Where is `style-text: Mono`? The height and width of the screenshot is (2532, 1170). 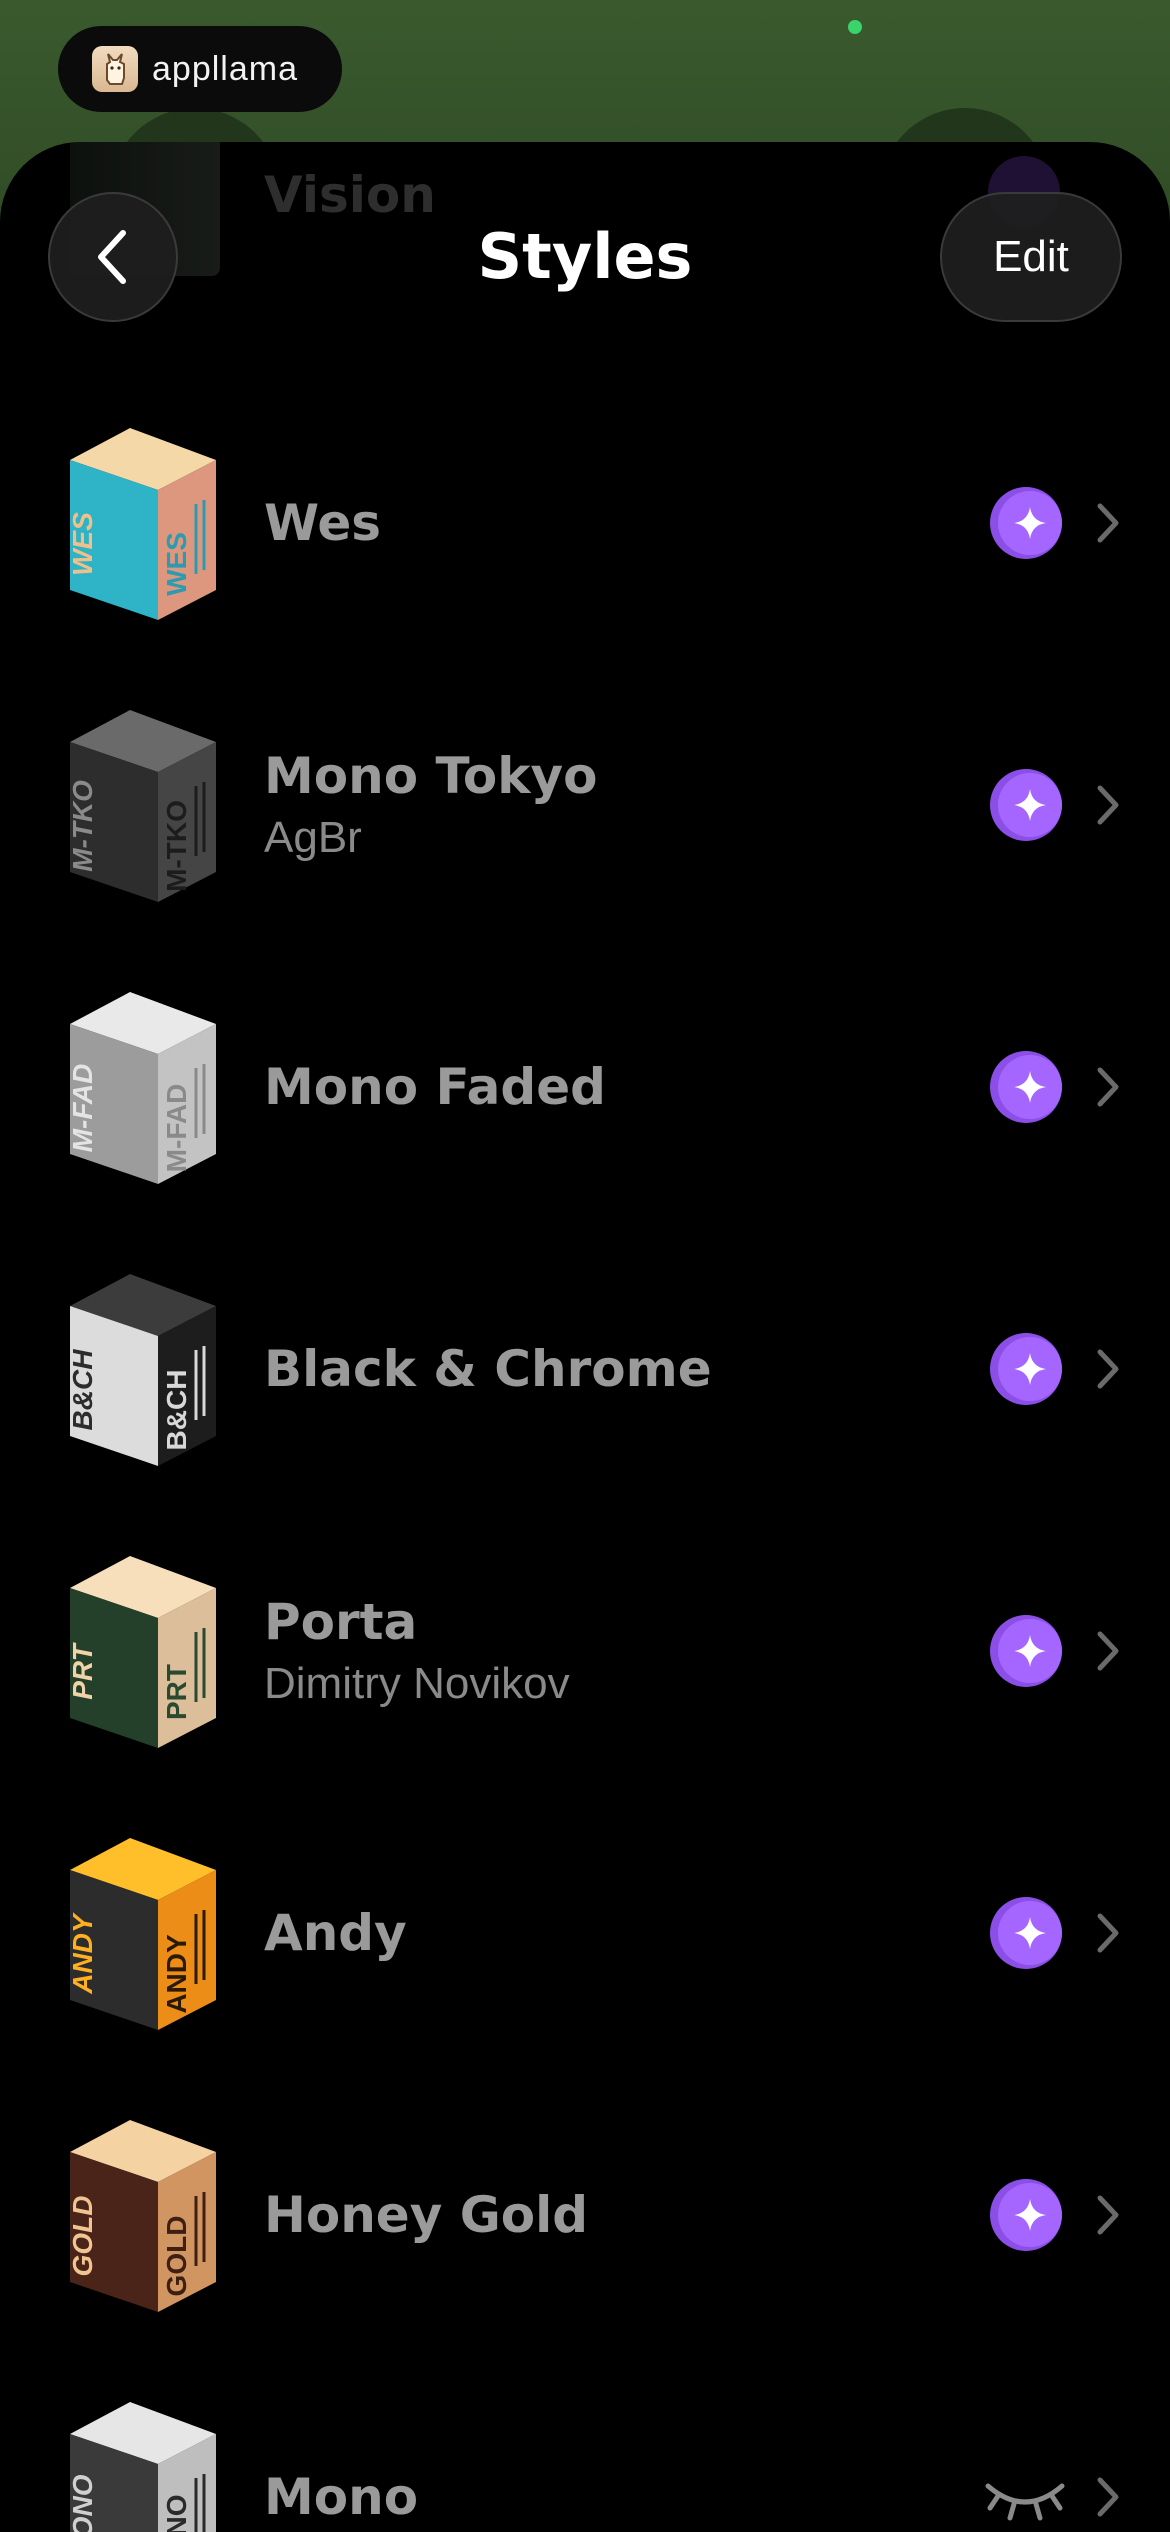
style-text: Mono is located at coordinates (341, 2444).